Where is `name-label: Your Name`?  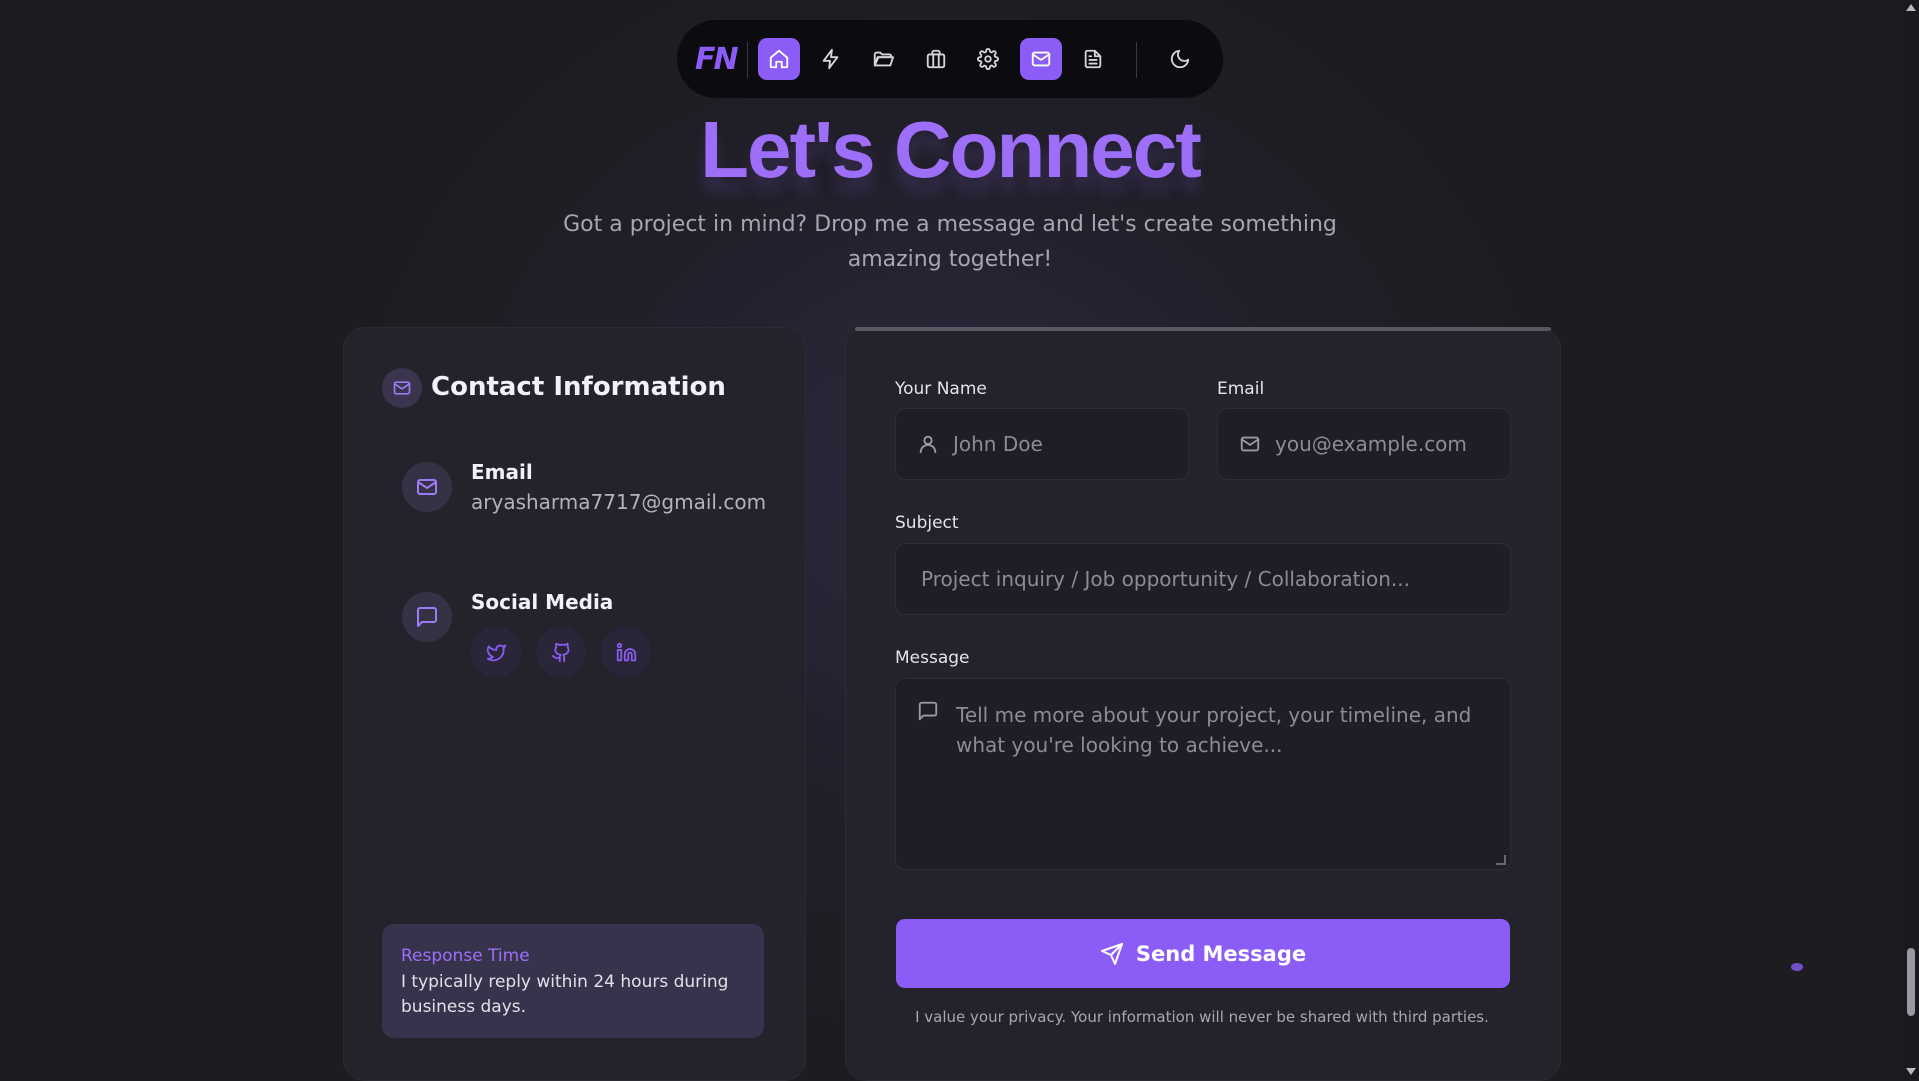 name-label: Your Name is located at coordinates (941, 389).